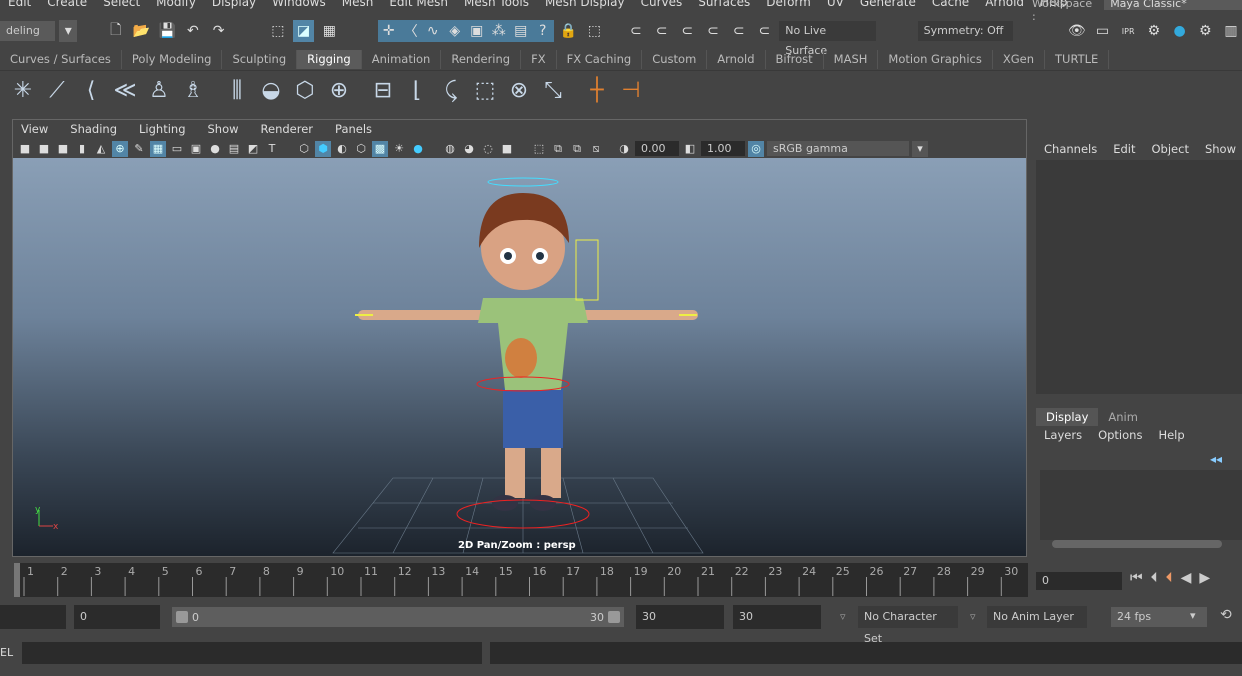 Image resolution: width=1242 pixels, height=676 pixels. I want to click on panel-menu-panels: Panels, so click(353, 129).